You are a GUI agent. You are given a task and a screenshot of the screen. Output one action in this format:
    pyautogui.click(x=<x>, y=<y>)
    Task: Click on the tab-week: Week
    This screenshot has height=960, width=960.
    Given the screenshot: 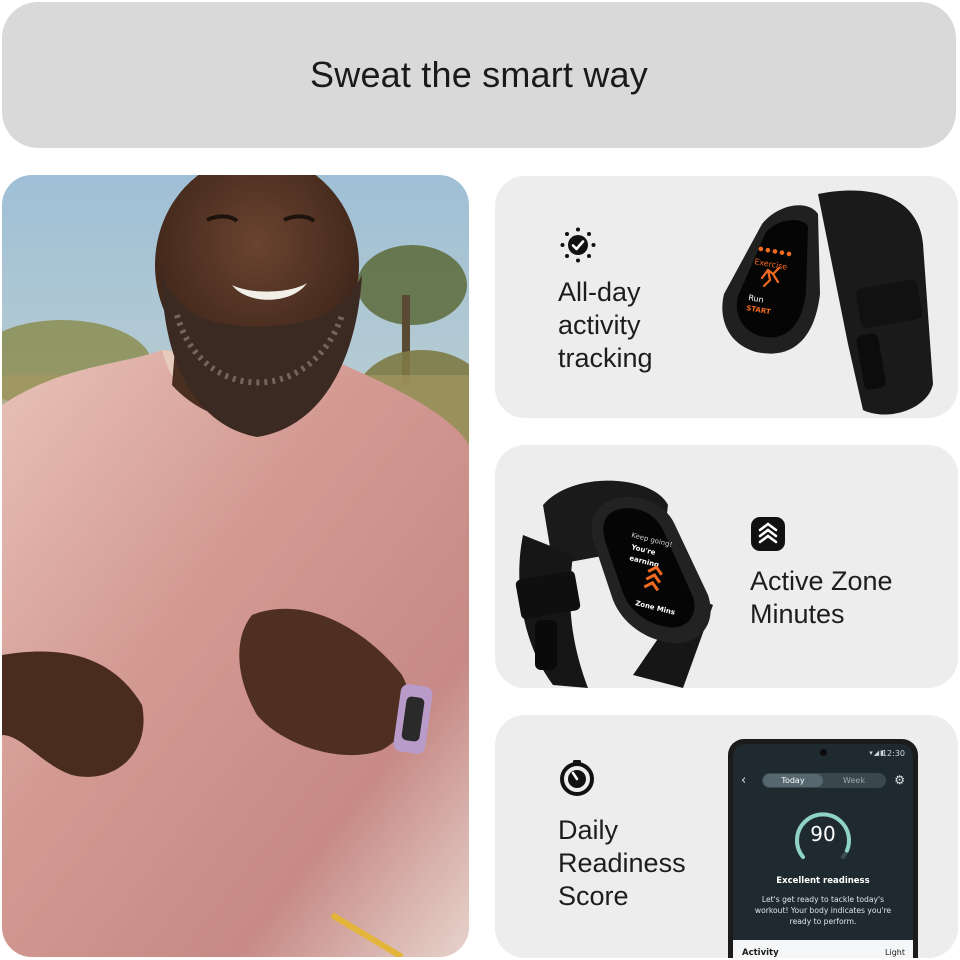 What is the action you would take?
    pyautogui.click(x=854, y=780)
    